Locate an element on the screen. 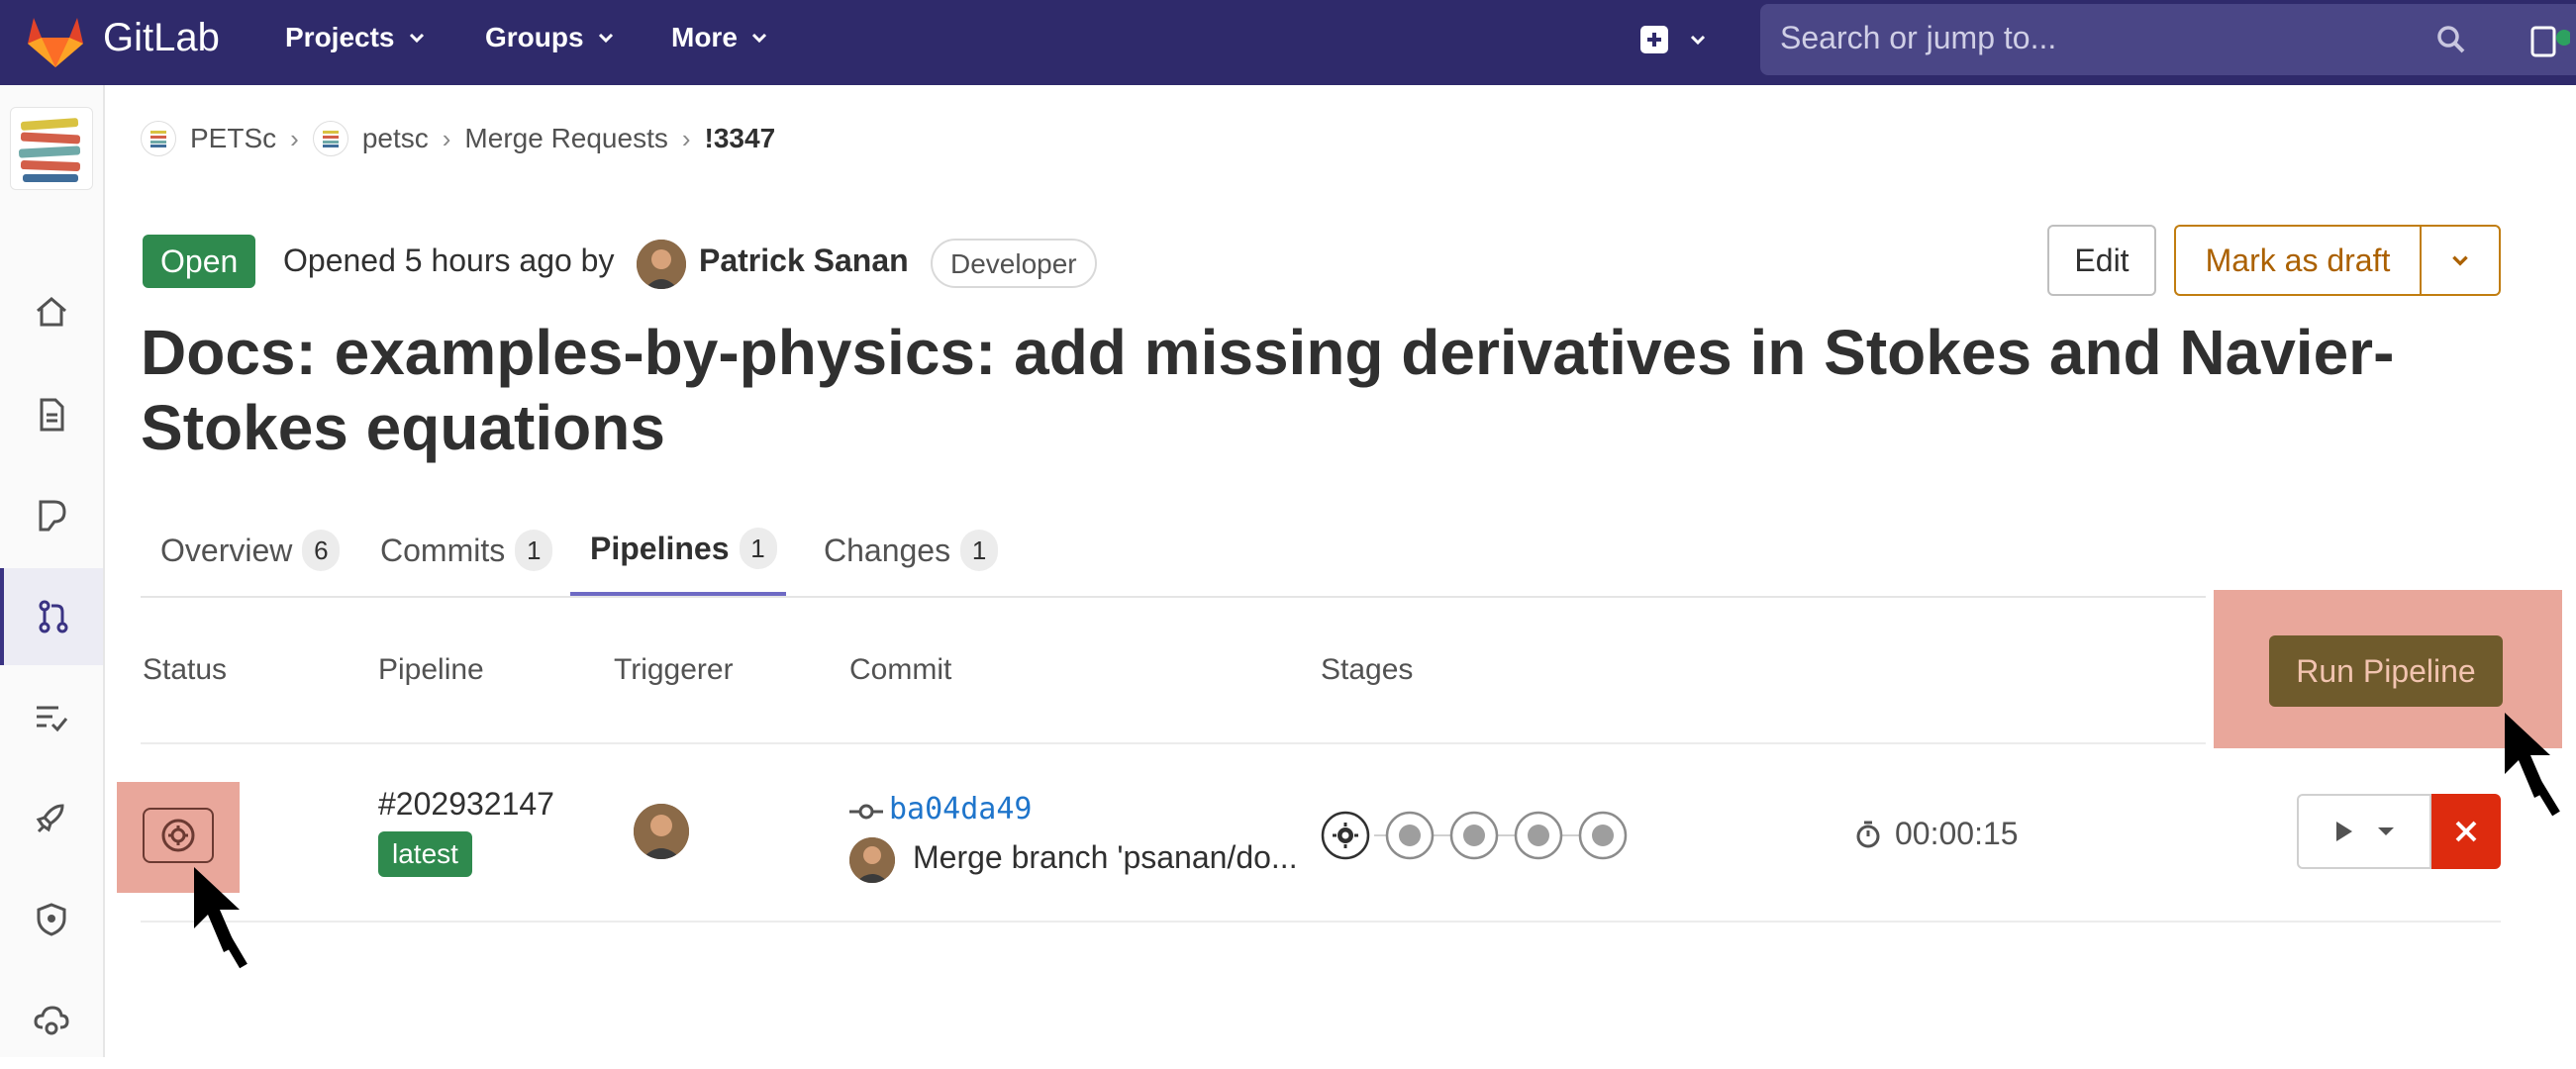 This screenshot has width=2576, height=1069. project-avatar is located at coordinates (52, 148).